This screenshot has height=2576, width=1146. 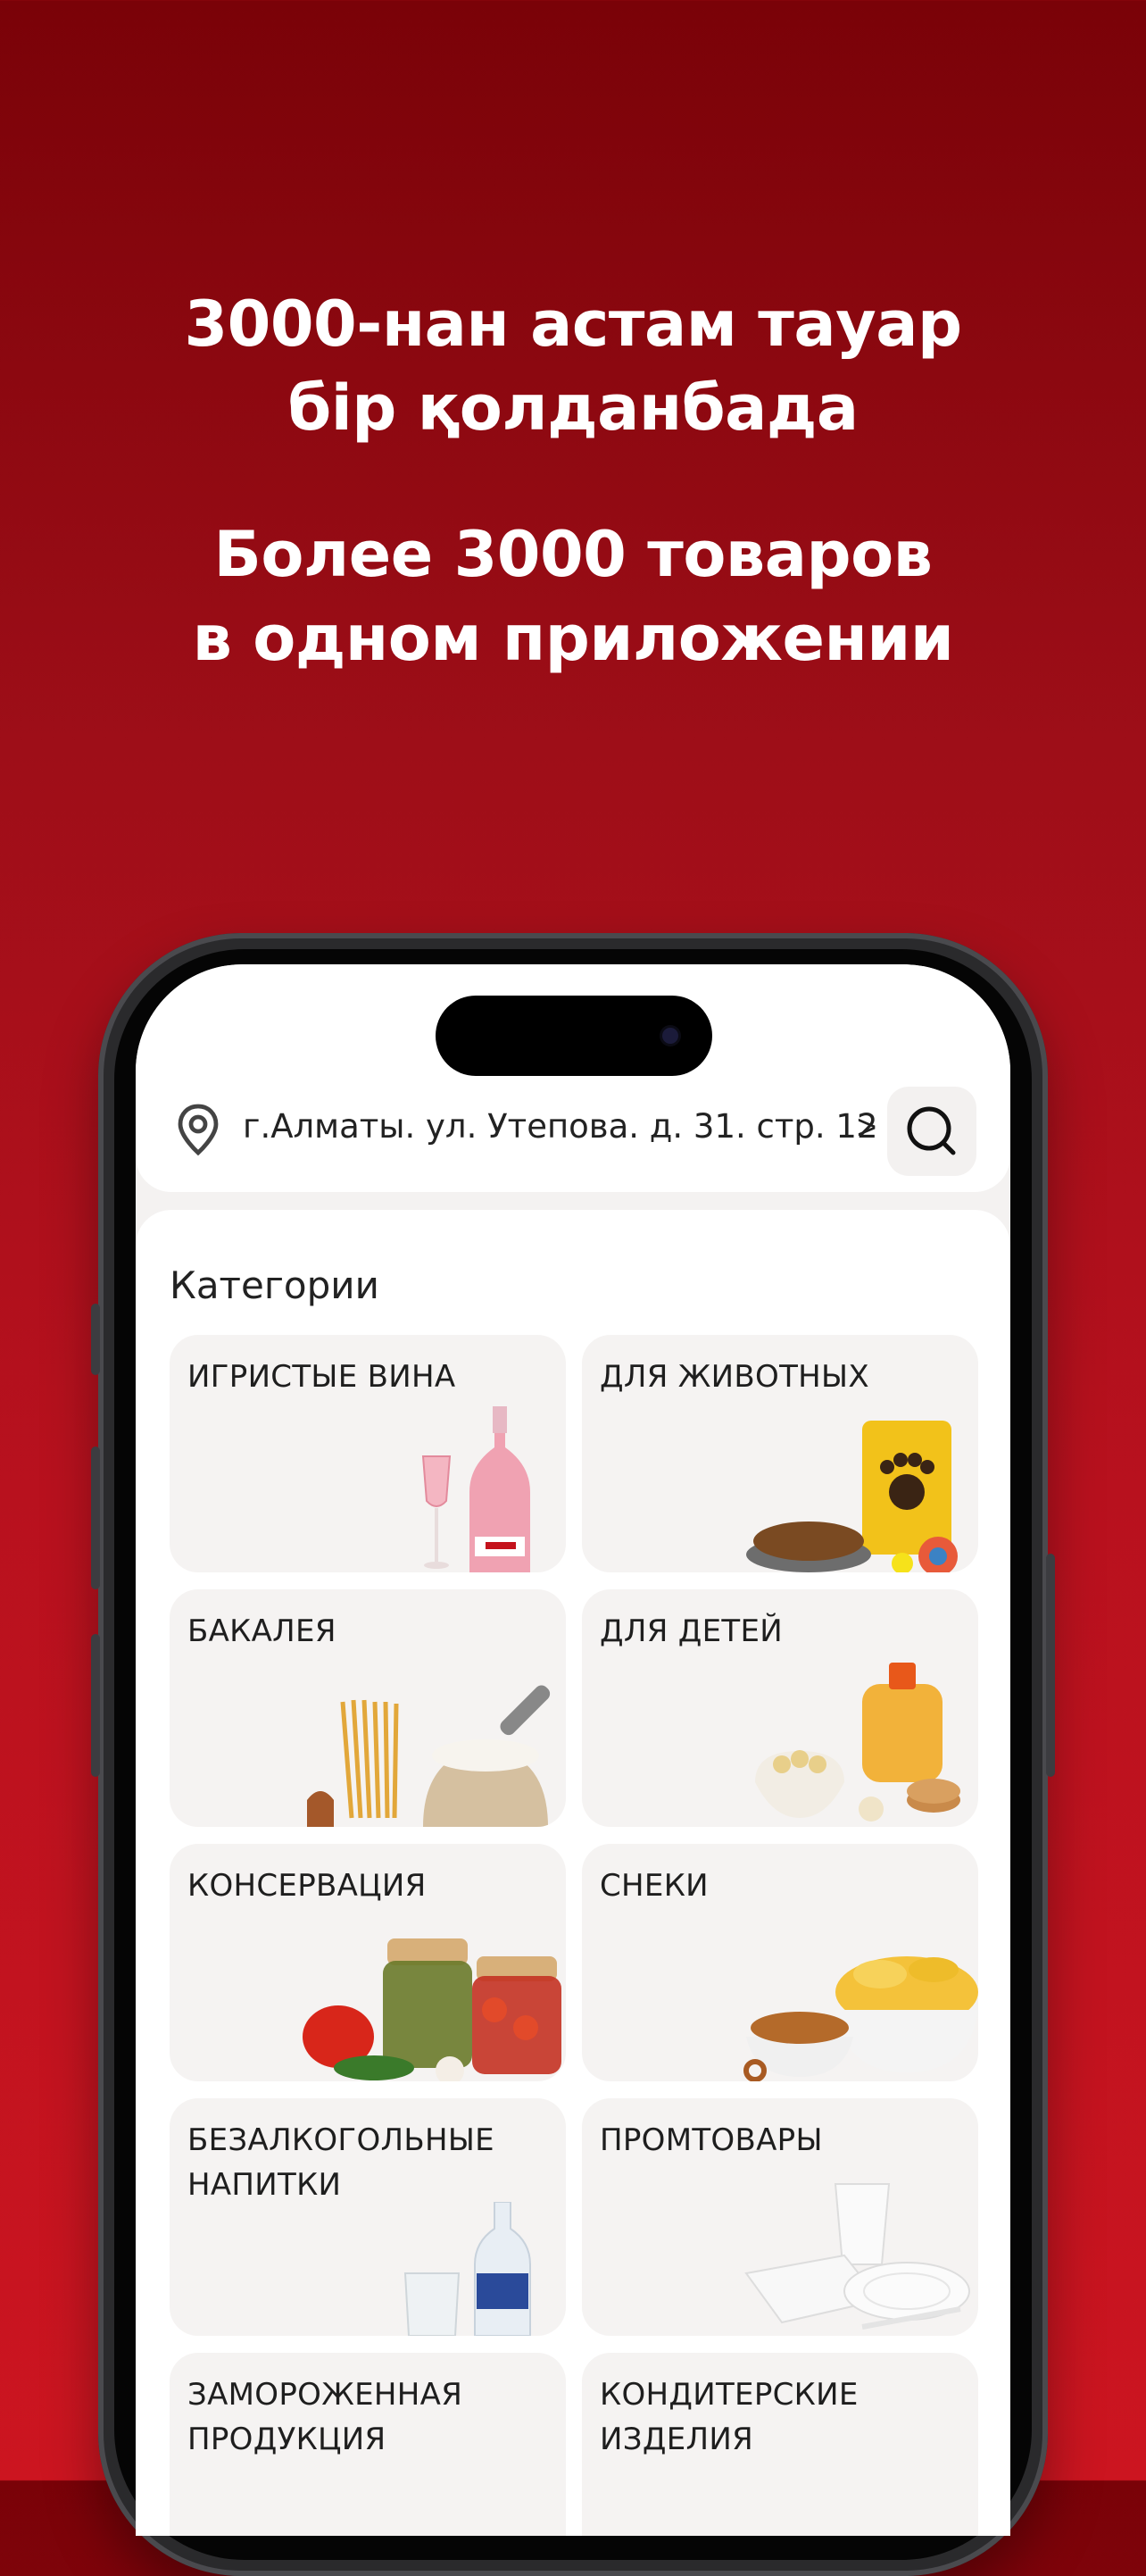 I want to click on category-card-household: ПРОМТОВАРЫ, so click(x=780, y=2217).